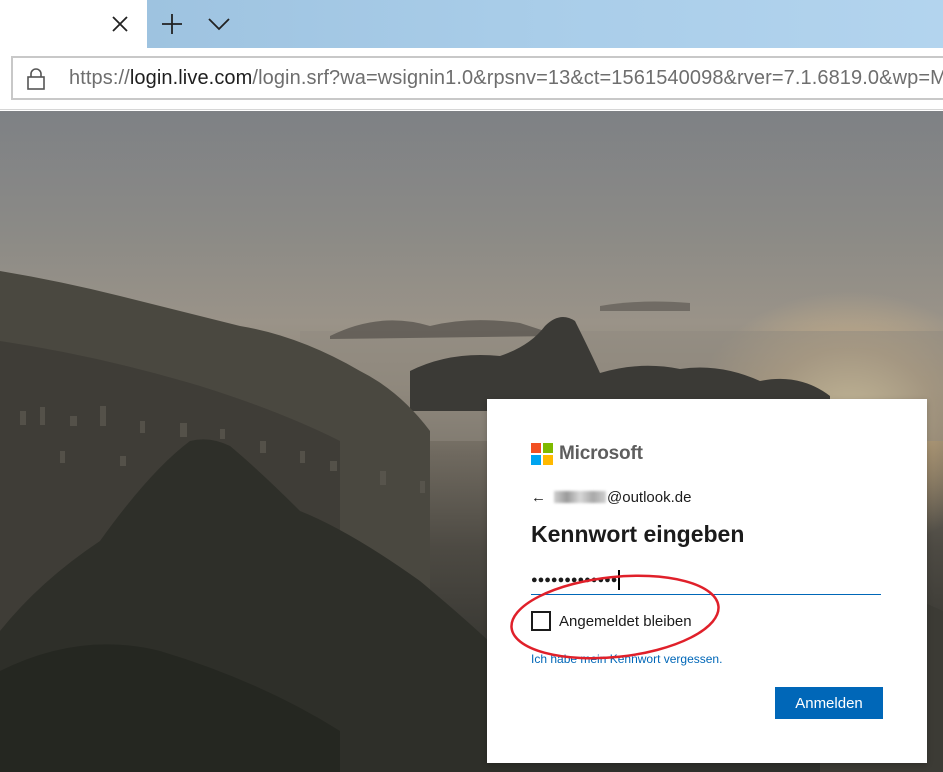 Image resolution: width=943 pixels, height=772 pixels. What do you see at coordinates (548, 460) in the screenshot?
I see `logo-square-yellow` at bounding box center [548, 460].